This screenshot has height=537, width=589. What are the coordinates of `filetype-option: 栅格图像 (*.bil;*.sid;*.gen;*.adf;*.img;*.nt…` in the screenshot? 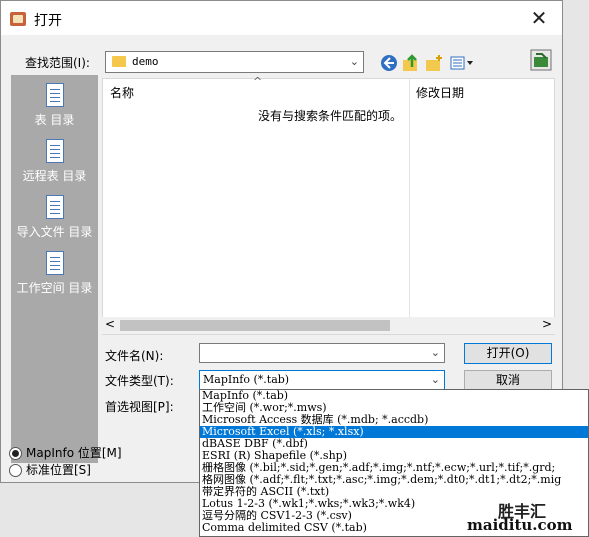 It's located at (394, 468).